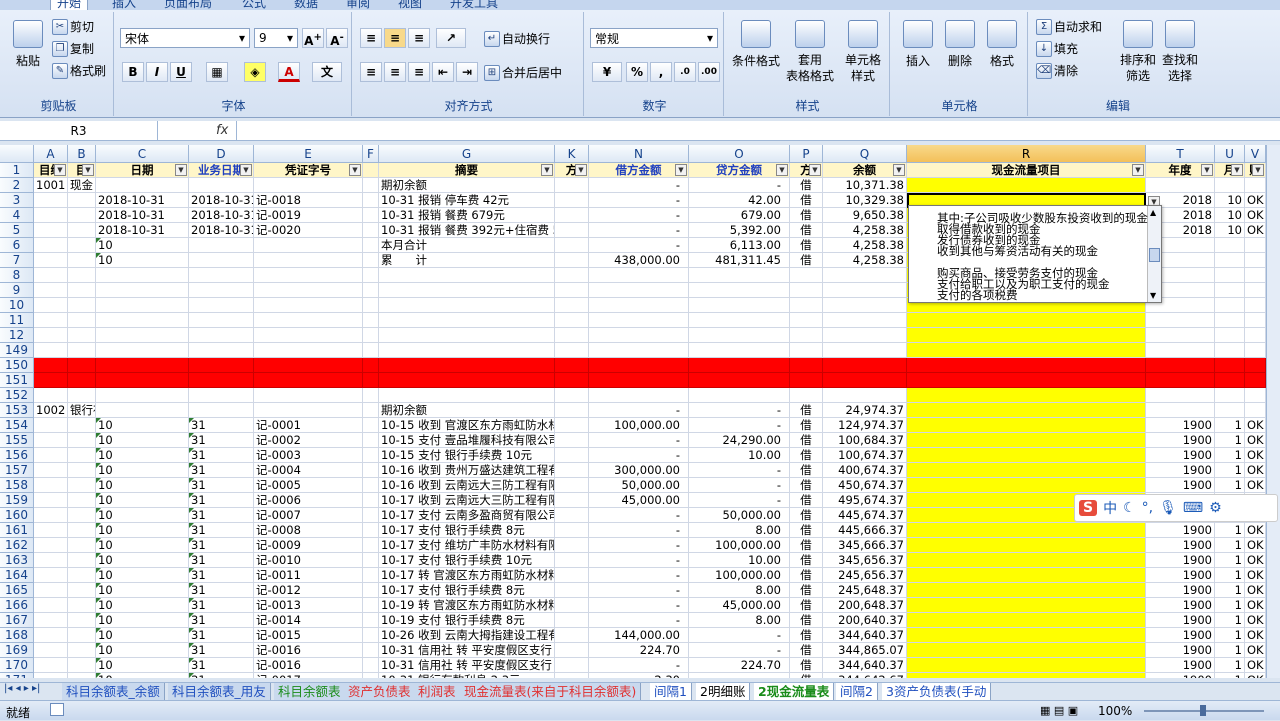 Image resolution: width=1280 pixels, height=721 pixels. What do you see at coordinates (639, 635) in the screenshot?
I see `table-cell: 144,000.00` at bounding box center [639, 635].